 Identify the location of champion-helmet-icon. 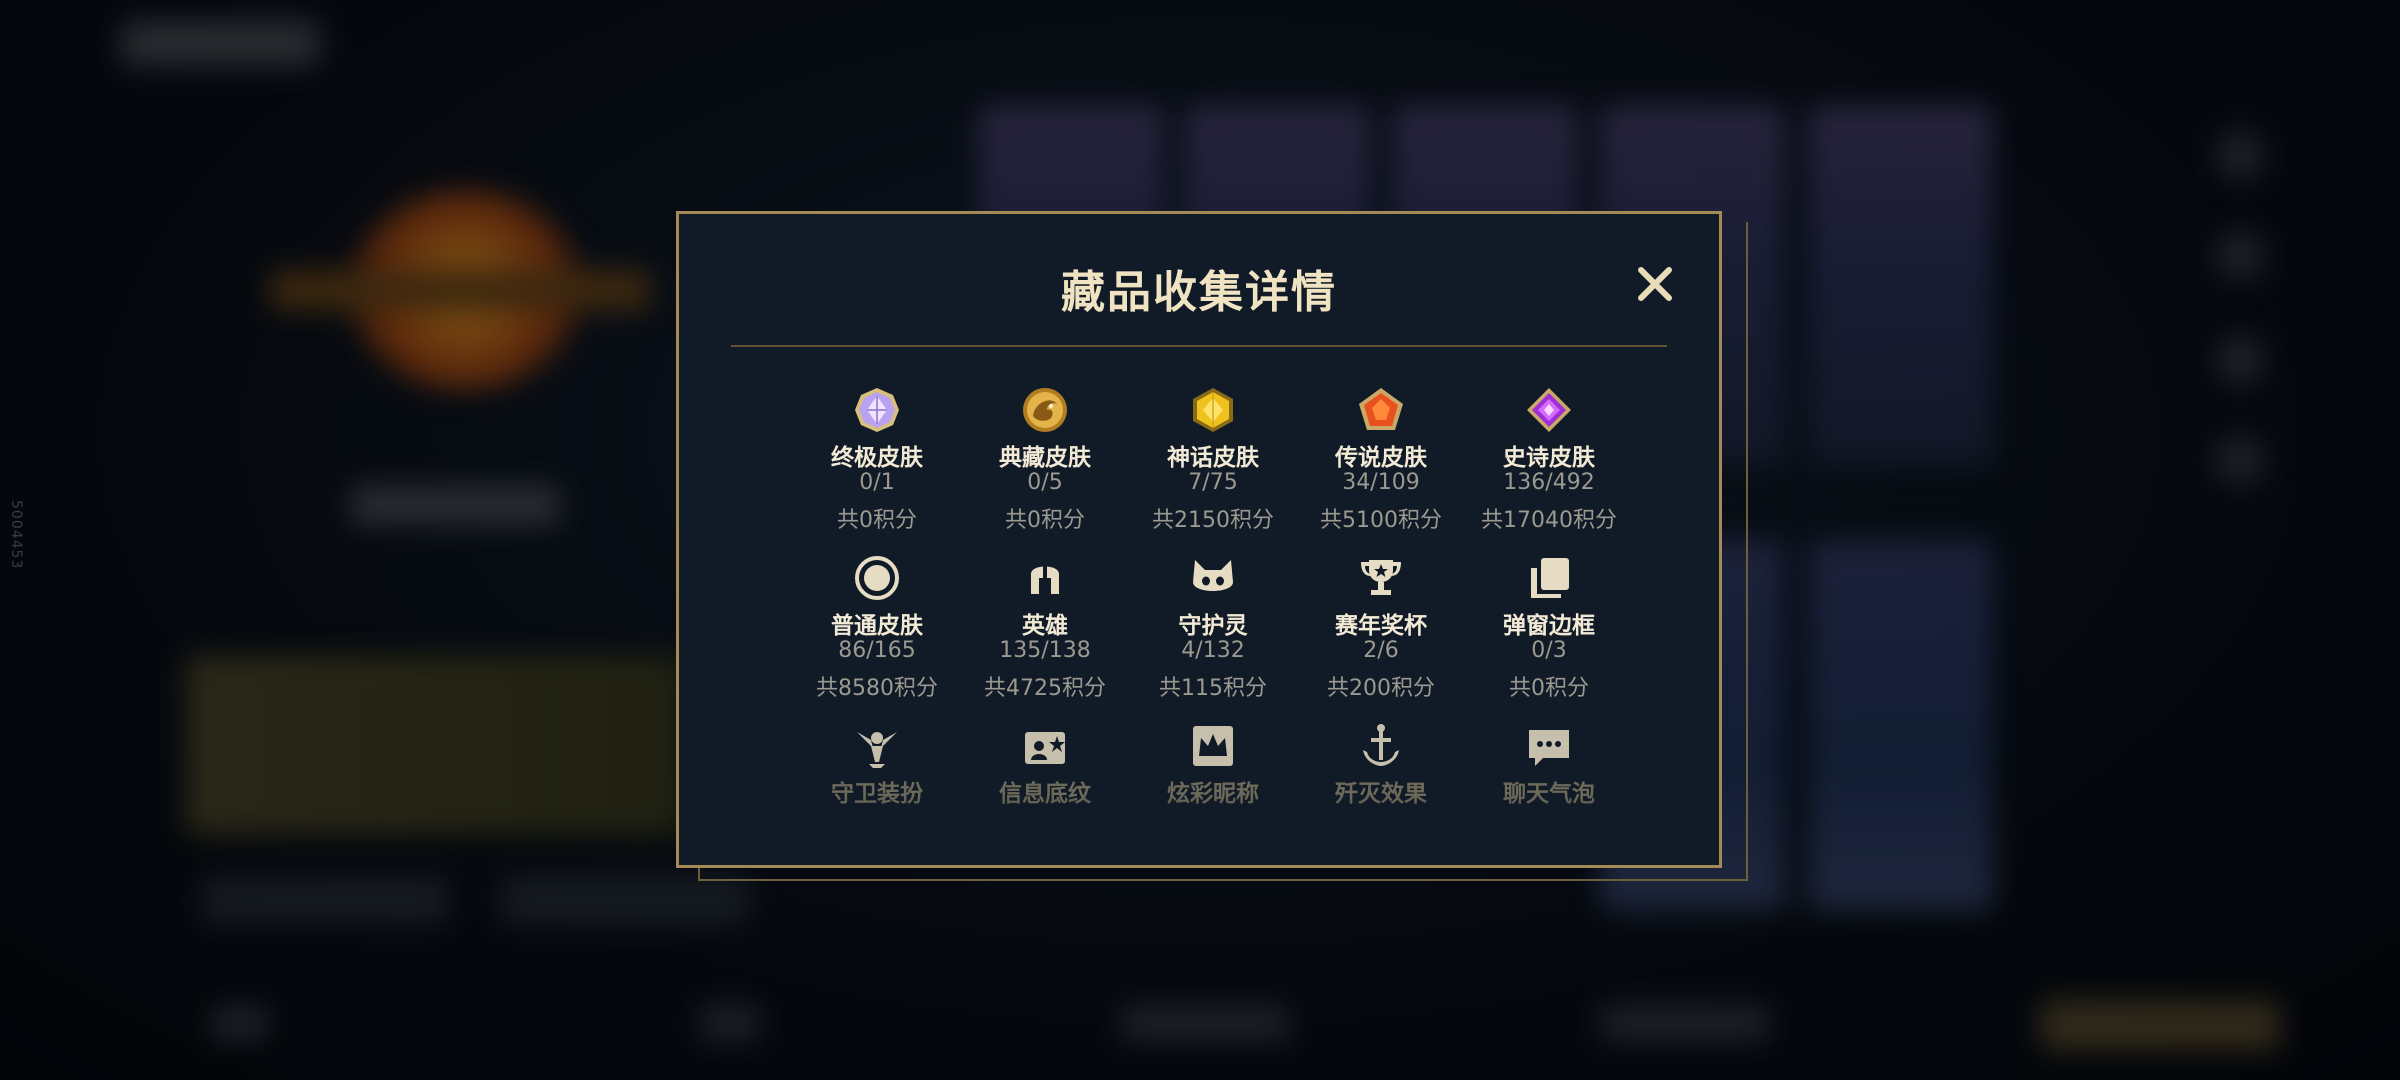
(1045, 579).